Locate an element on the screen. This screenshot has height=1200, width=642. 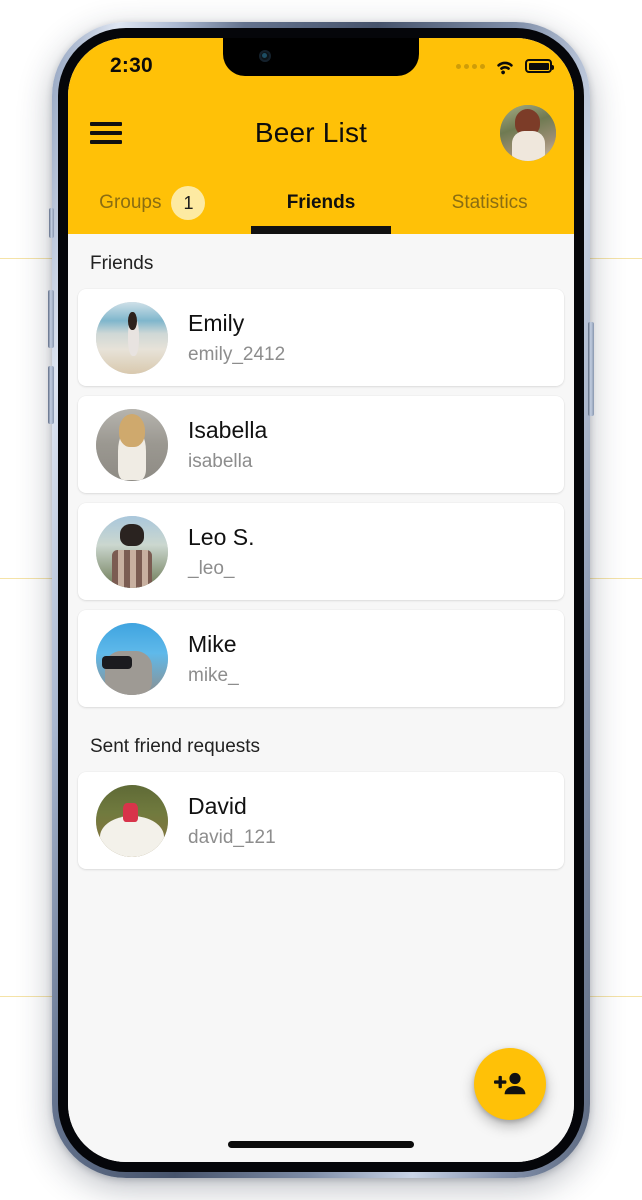
hamburger-menu-icon is located at coordinates (106, 133).